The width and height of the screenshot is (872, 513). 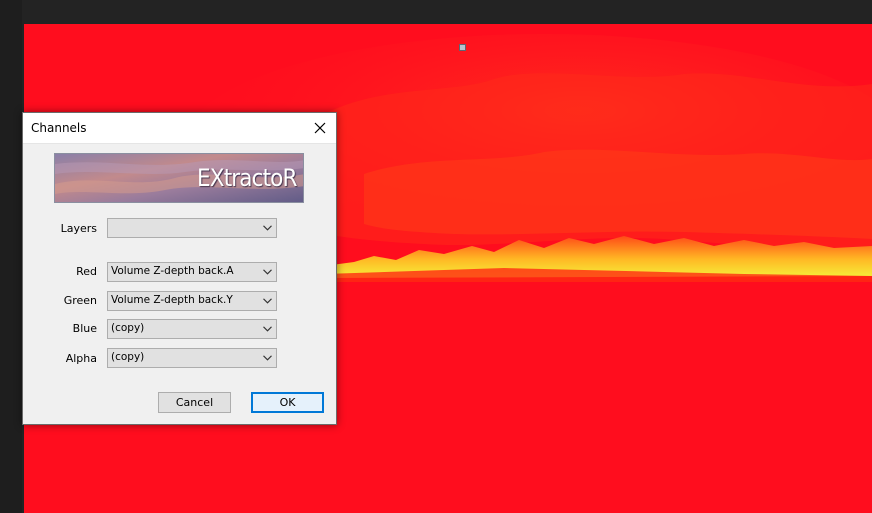 What do you see at coordinates (11, 256) in the screenshot?
I see `left-panel-strip` at bounding box center [11, 256].